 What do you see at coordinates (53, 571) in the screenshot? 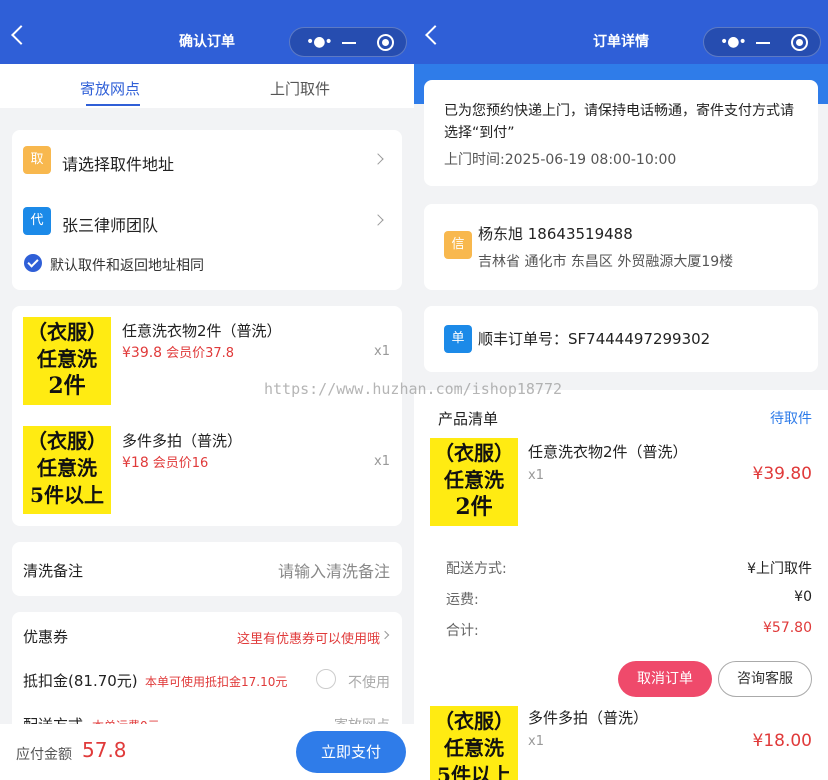
I see `remark-label: 清洗备注` at bounding box center [53, 571].